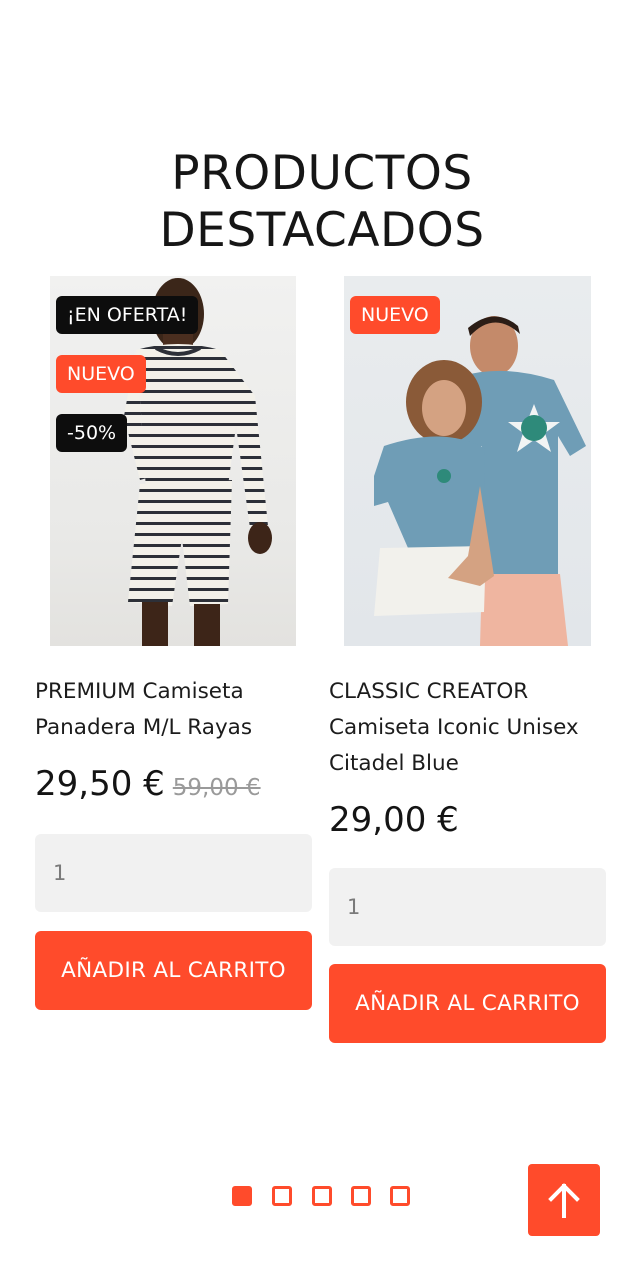 The width and height of the screenshot is (644, 1280). What do you see at coordinates (100, 784) in the screenshot?
I see `product-price: 29,50 €` at bounding box center [100, 784].